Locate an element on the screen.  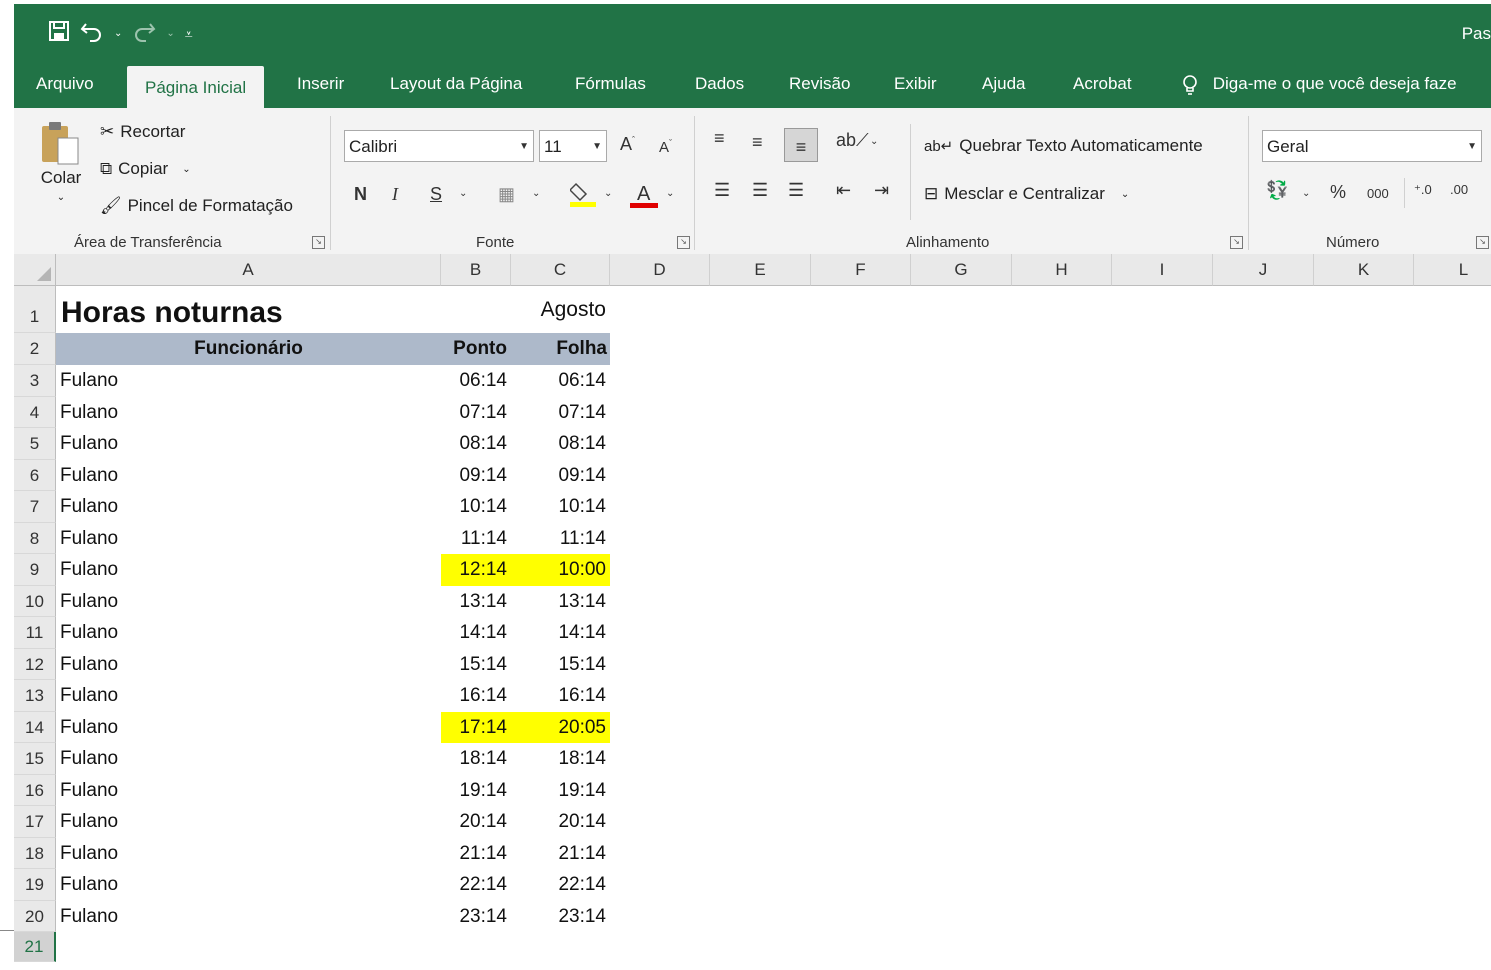
orientation-icon: ab⟋ is located at coordinates (852, 140).